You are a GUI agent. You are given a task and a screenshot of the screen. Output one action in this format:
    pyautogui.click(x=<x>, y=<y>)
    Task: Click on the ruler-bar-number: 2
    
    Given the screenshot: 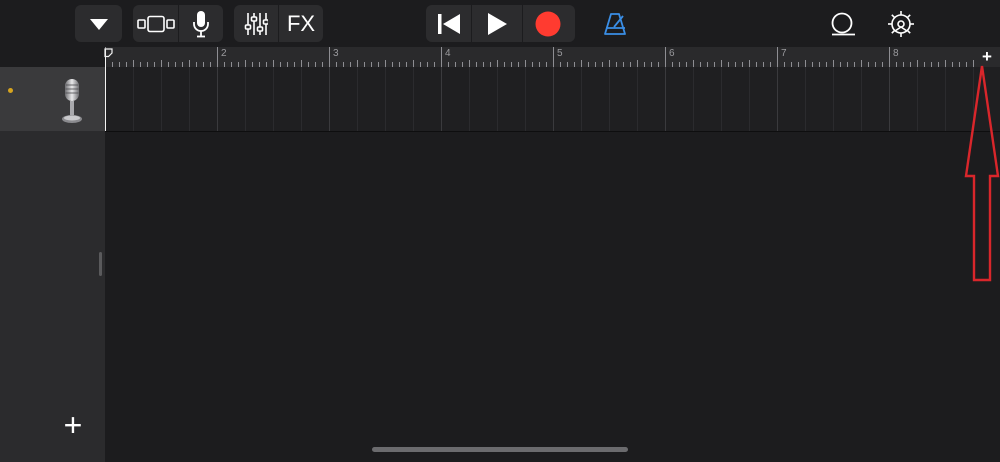 What is the action you would take?
    pyautogui.click(x=224, y=53)
    